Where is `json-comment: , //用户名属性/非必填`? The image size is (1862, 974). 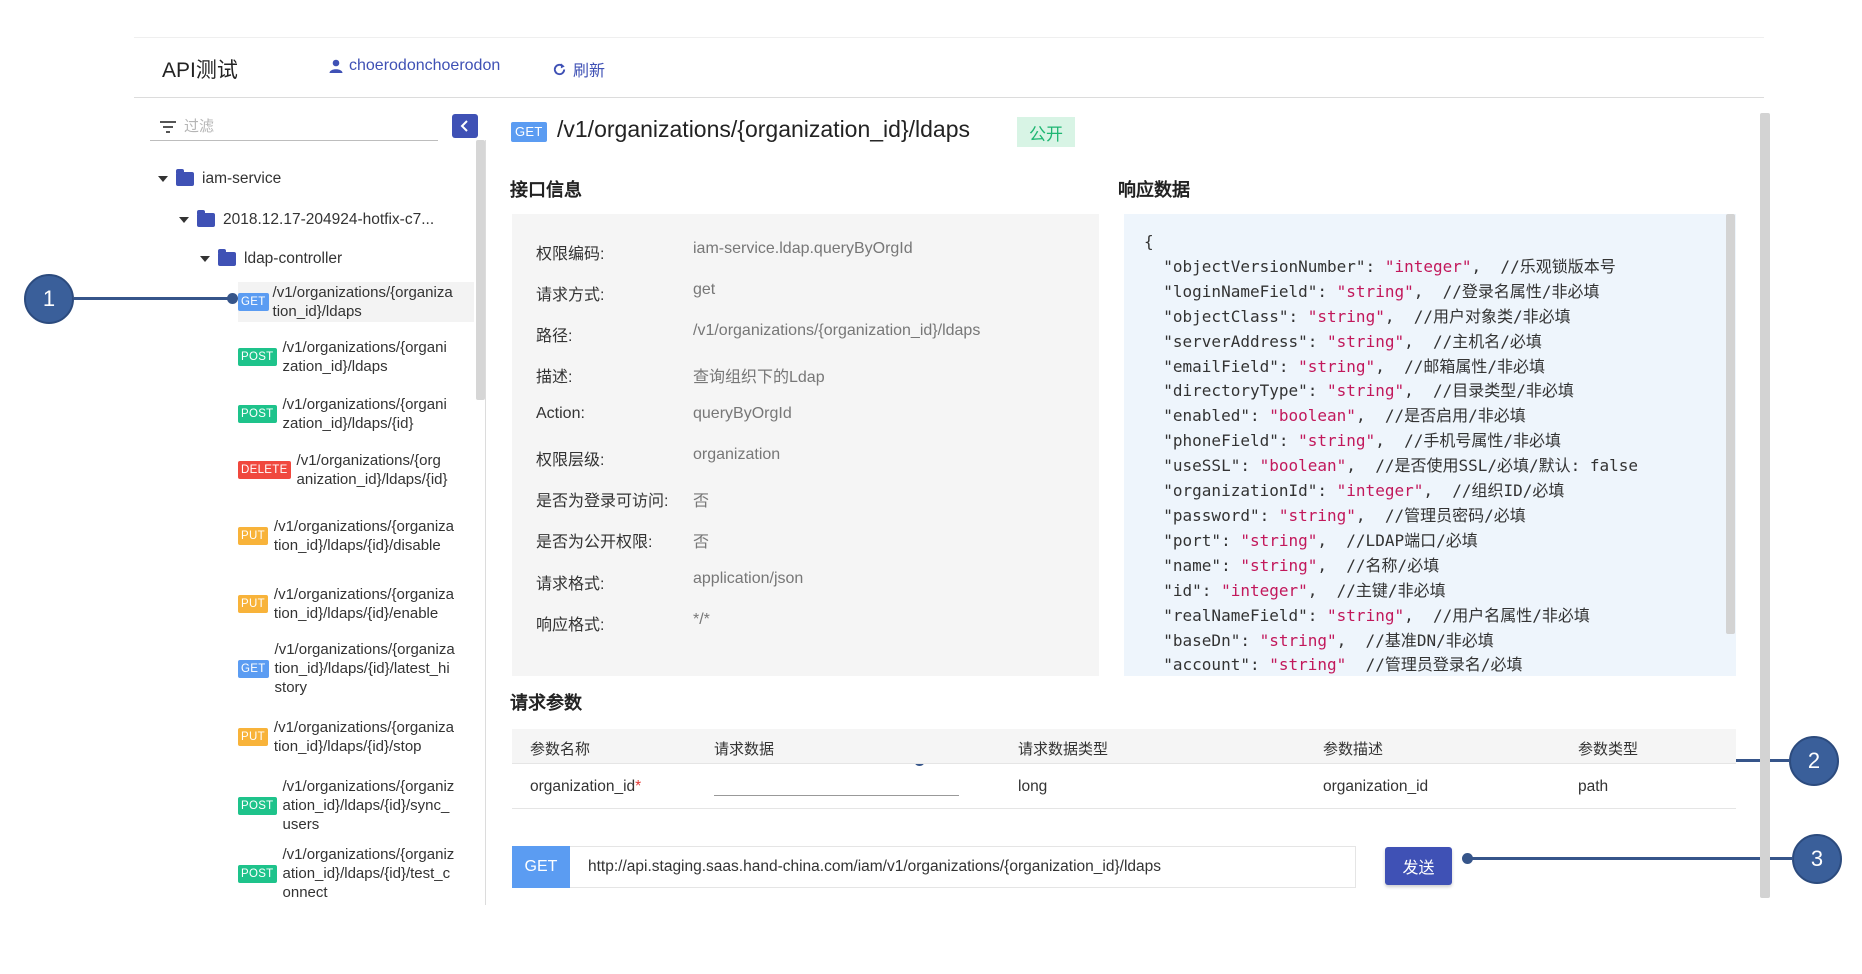
json-comment: , //用户名属性/非必填 is located at coordinates (1497, 615).